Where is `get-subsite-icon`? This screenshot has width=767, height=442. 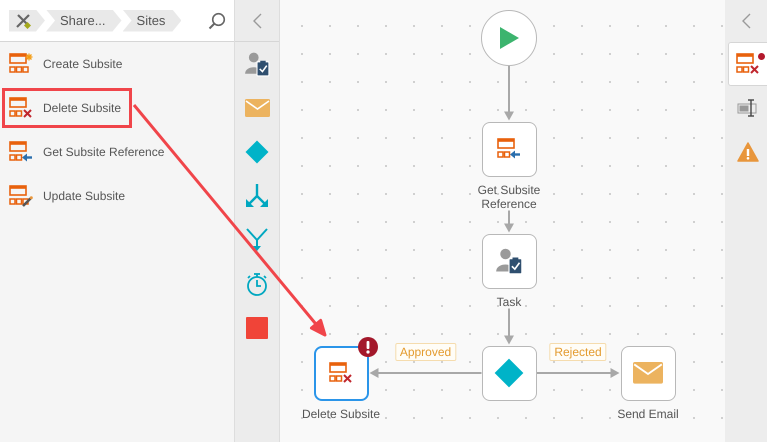
get-subsite-icon is located at coordinates (21, 152).